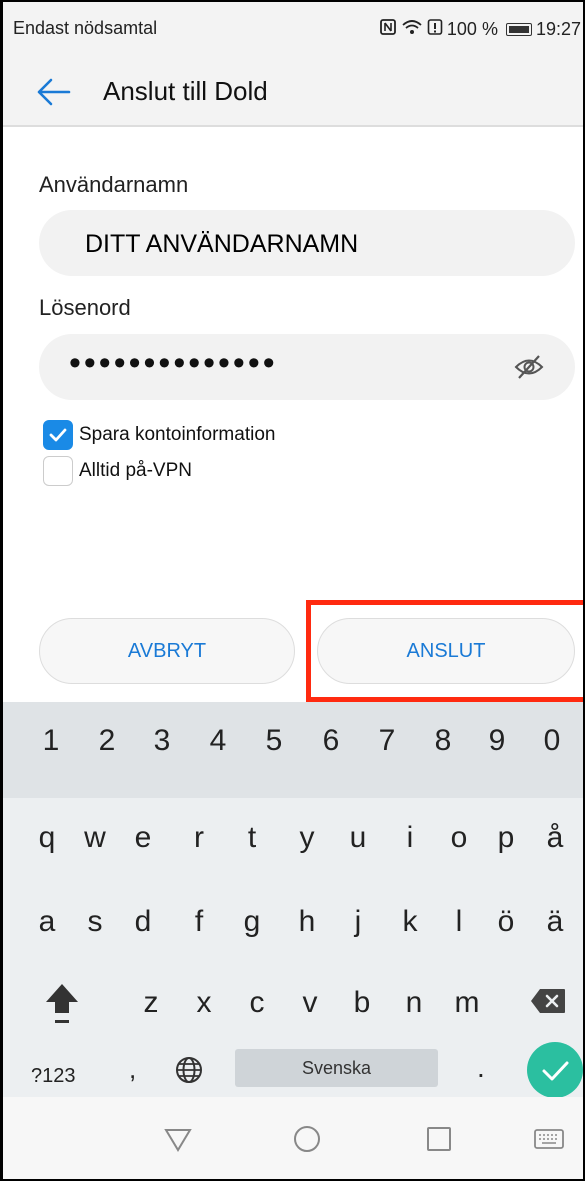  I want to click on key-o: o, so click(459, 838).